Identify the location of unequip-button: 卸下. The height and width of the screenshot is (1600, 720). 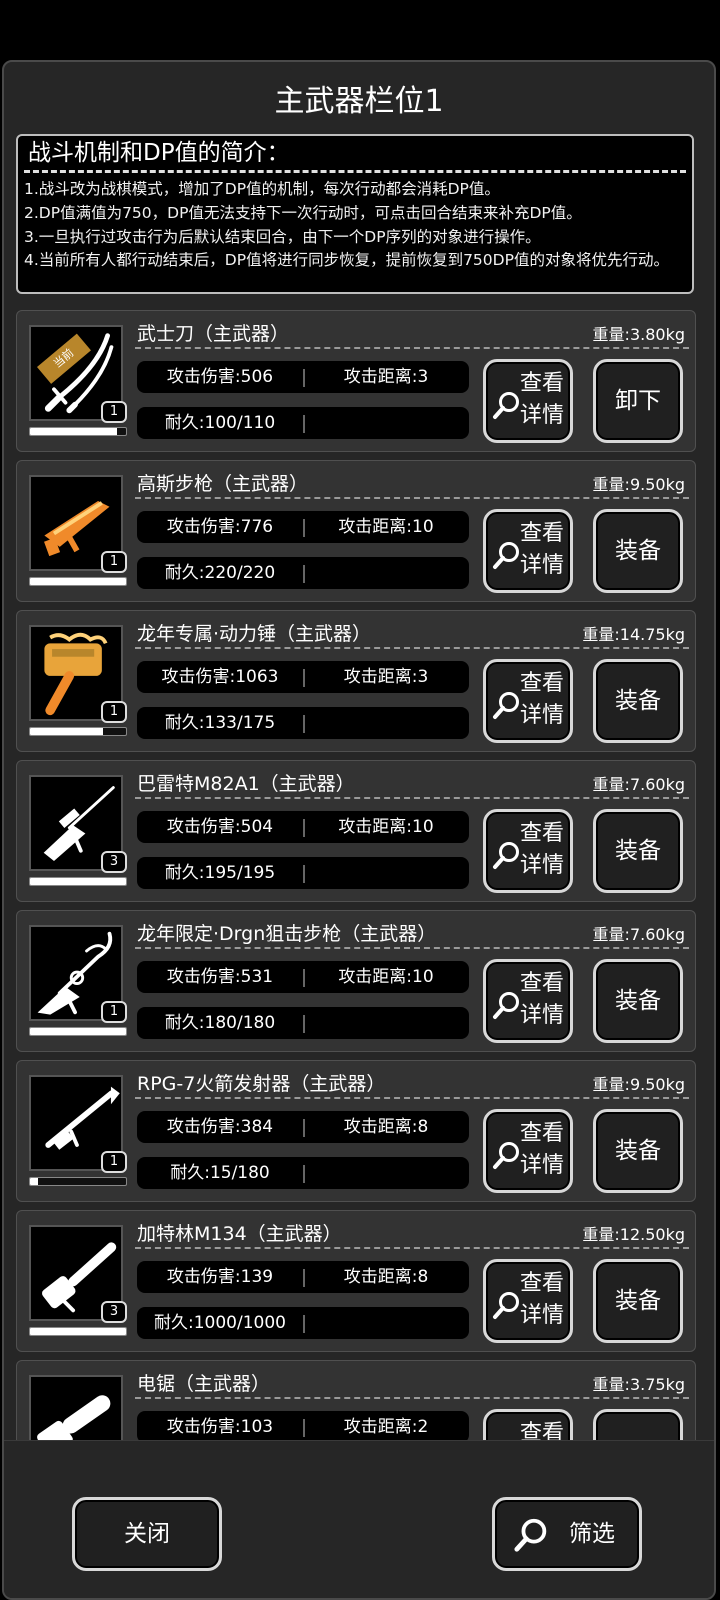
(638, 401).